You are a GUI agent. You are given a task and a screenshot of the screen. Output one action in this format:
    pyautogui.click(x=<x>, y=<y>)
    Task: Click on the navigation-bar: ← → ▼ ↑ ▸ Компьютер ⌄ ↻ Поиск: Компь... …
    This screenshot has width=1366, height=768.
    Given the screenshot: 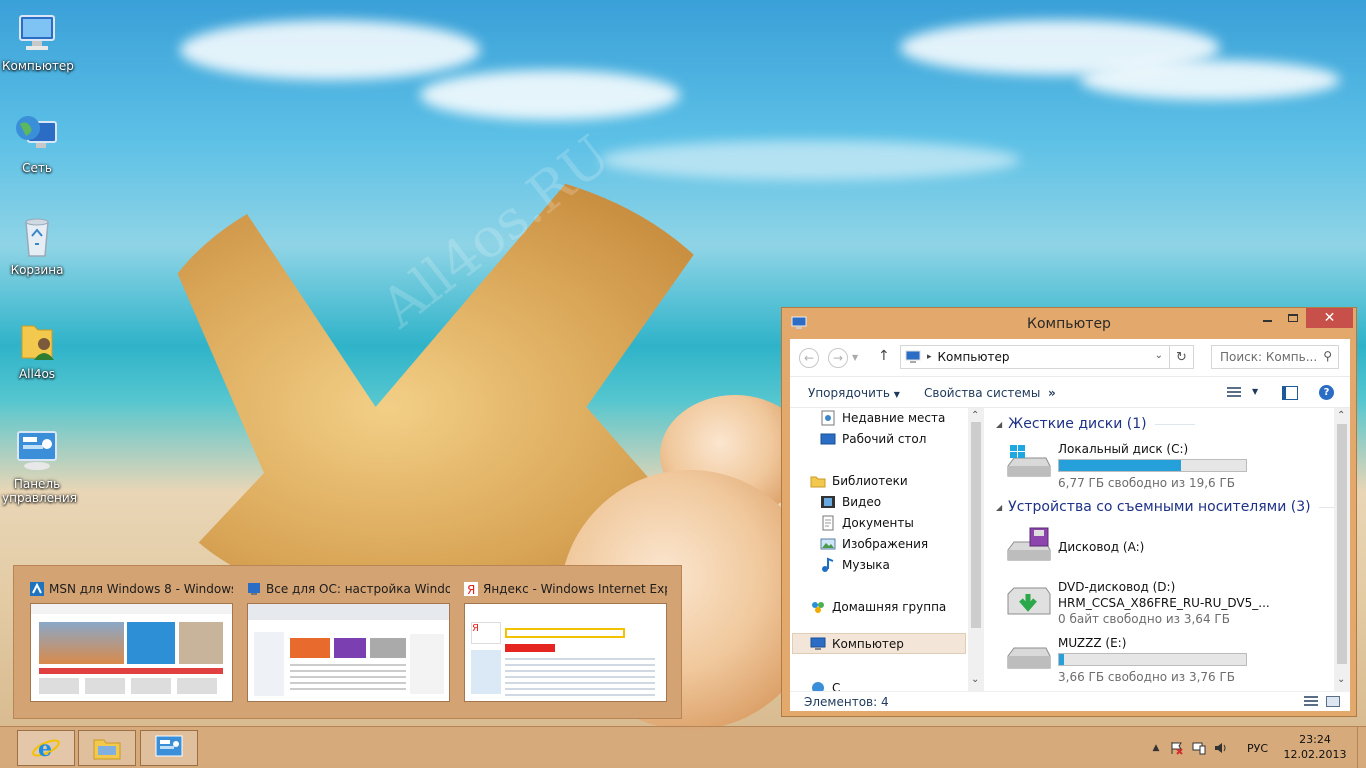 What is the action you would take?
    pyautogui.click(x=1070, y=357)
    